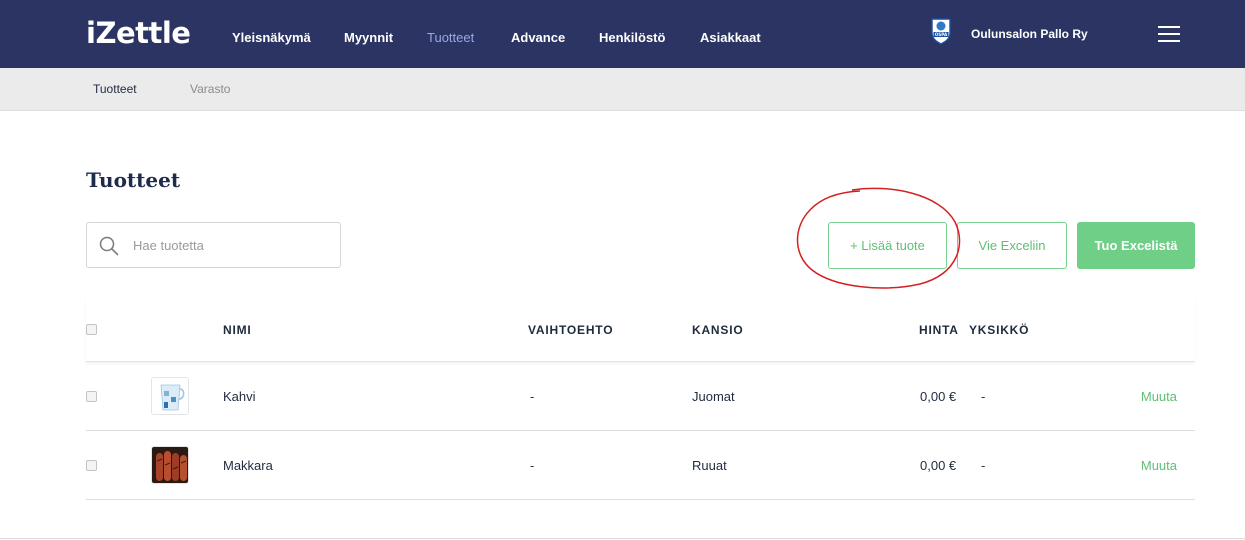  What do you see at coordinates (248, 465) in the screenshot?
I see `product-name: Makkara` at bounding box center [248, 465].